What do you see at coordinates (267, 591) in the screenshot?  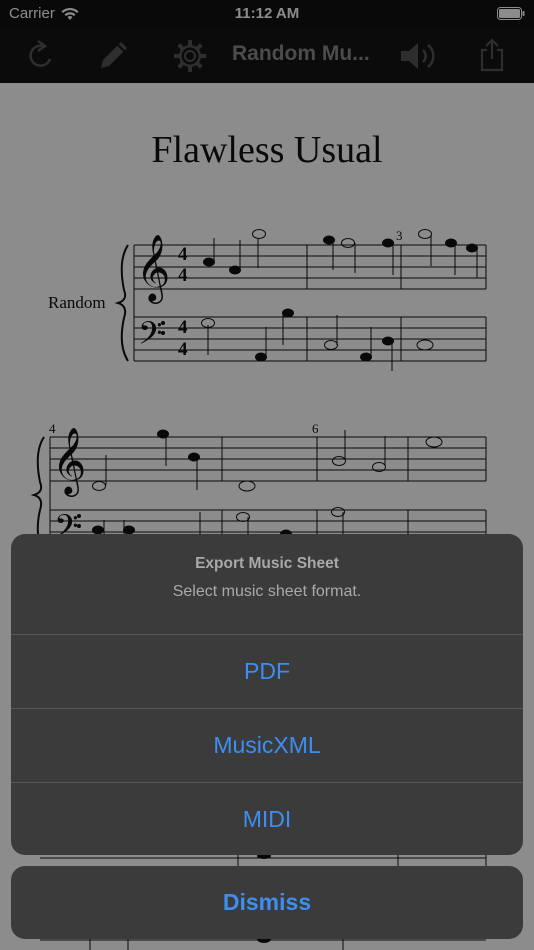 I see `action-sheet-message: Select music sheet format.` at bounding box center [267, 591].